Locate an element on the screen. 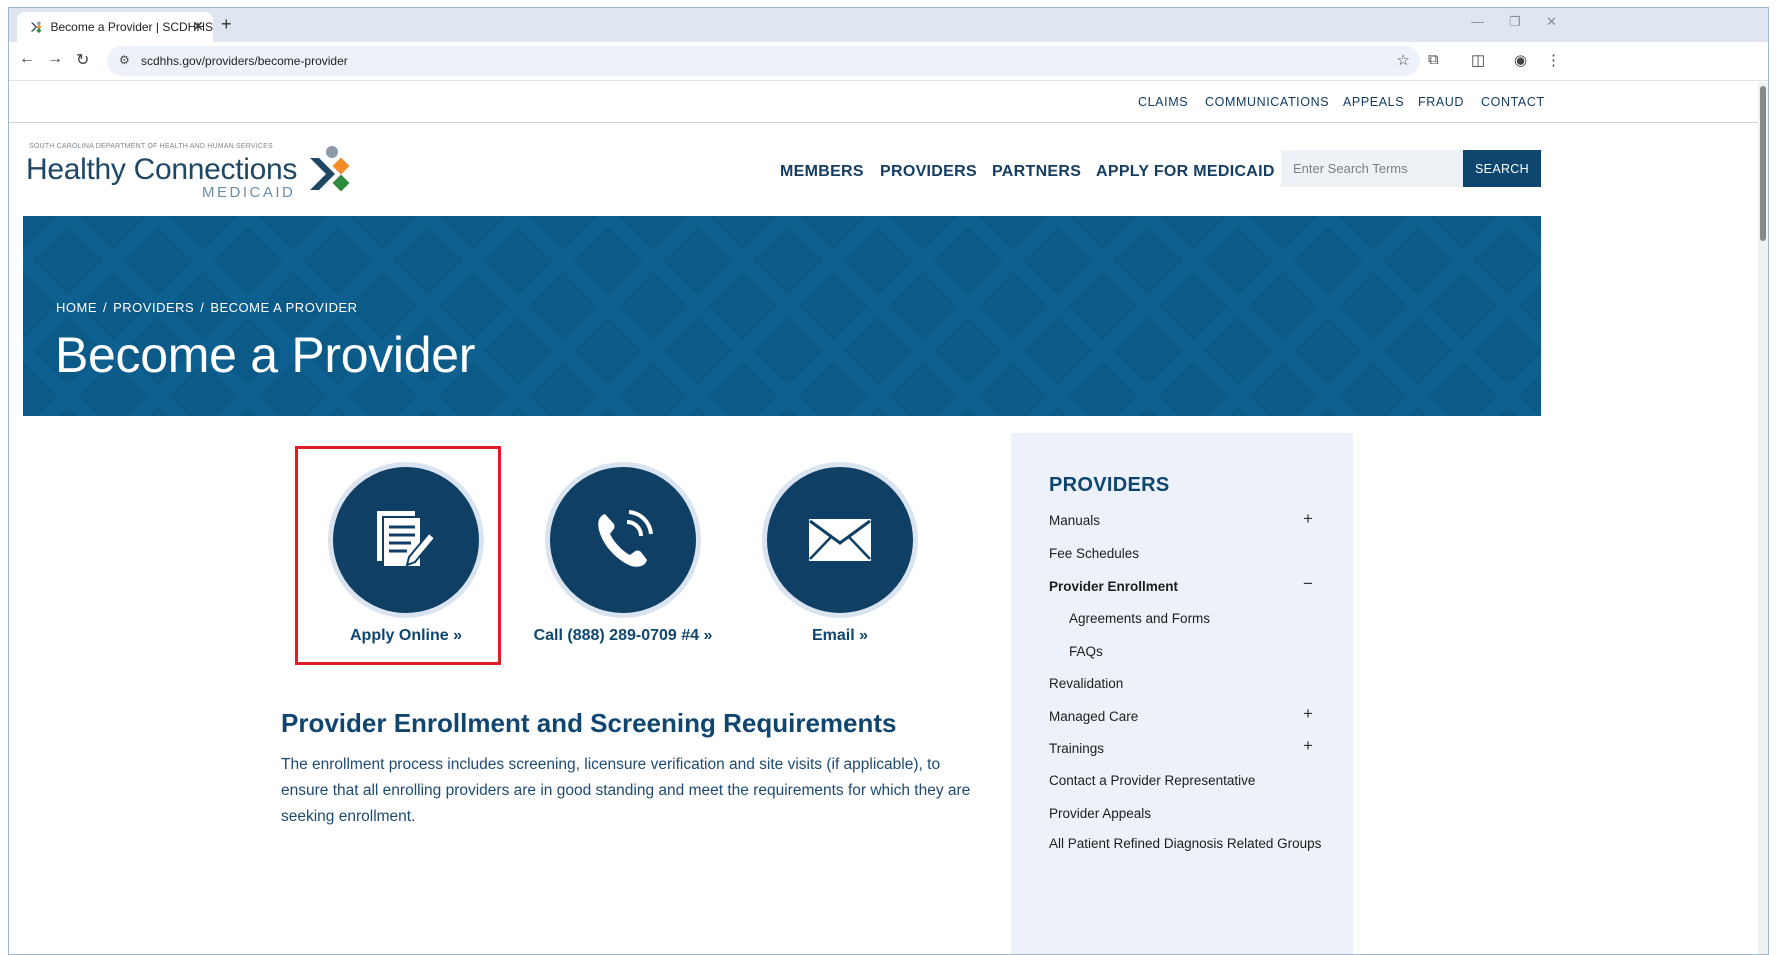 The image size is (1777, 955). sidebar-item-trainings: Trainings is located at coordinates (1184, 748).